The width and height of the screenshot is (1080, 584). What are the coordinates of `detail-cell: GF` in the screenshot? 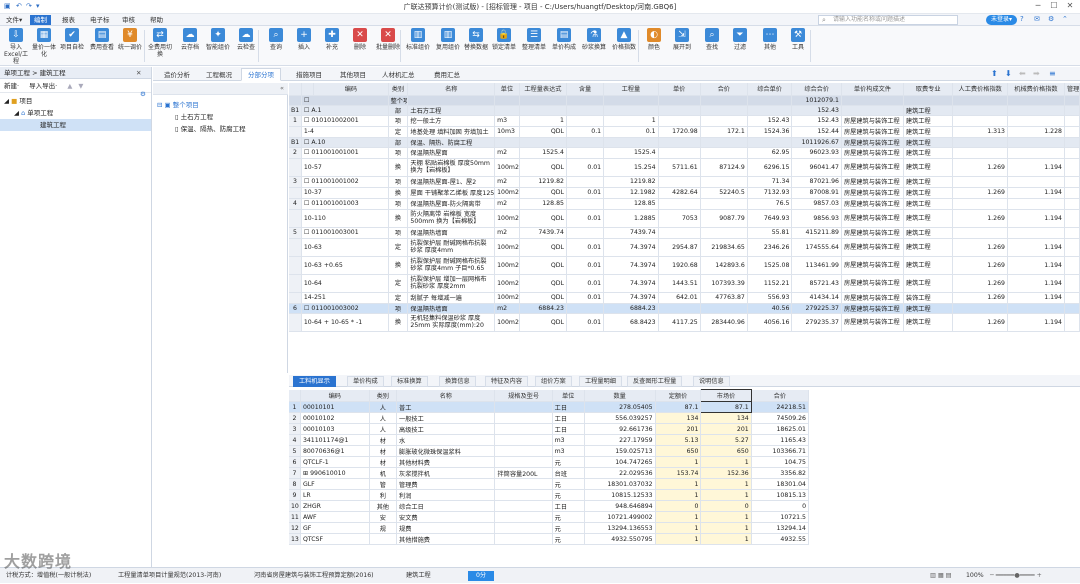 It's located at (335, 528).